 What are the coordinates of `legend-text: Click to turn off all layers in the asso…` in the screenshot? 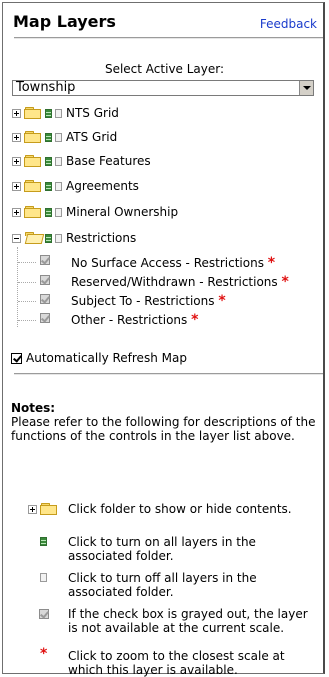 It's located at (162, 585).